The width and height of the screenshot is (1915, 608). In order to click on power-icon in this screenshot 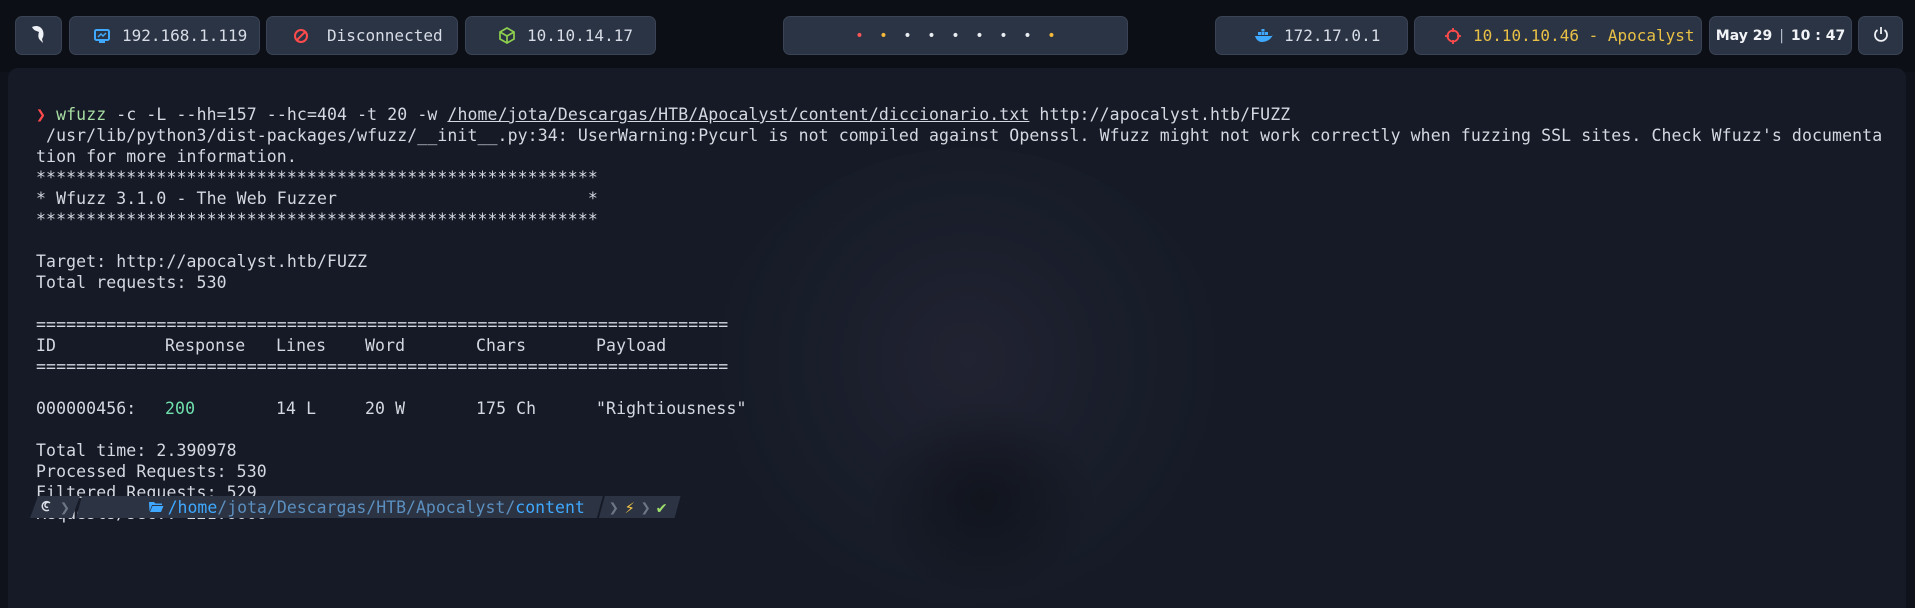, I will do `click(1881, 36)`.